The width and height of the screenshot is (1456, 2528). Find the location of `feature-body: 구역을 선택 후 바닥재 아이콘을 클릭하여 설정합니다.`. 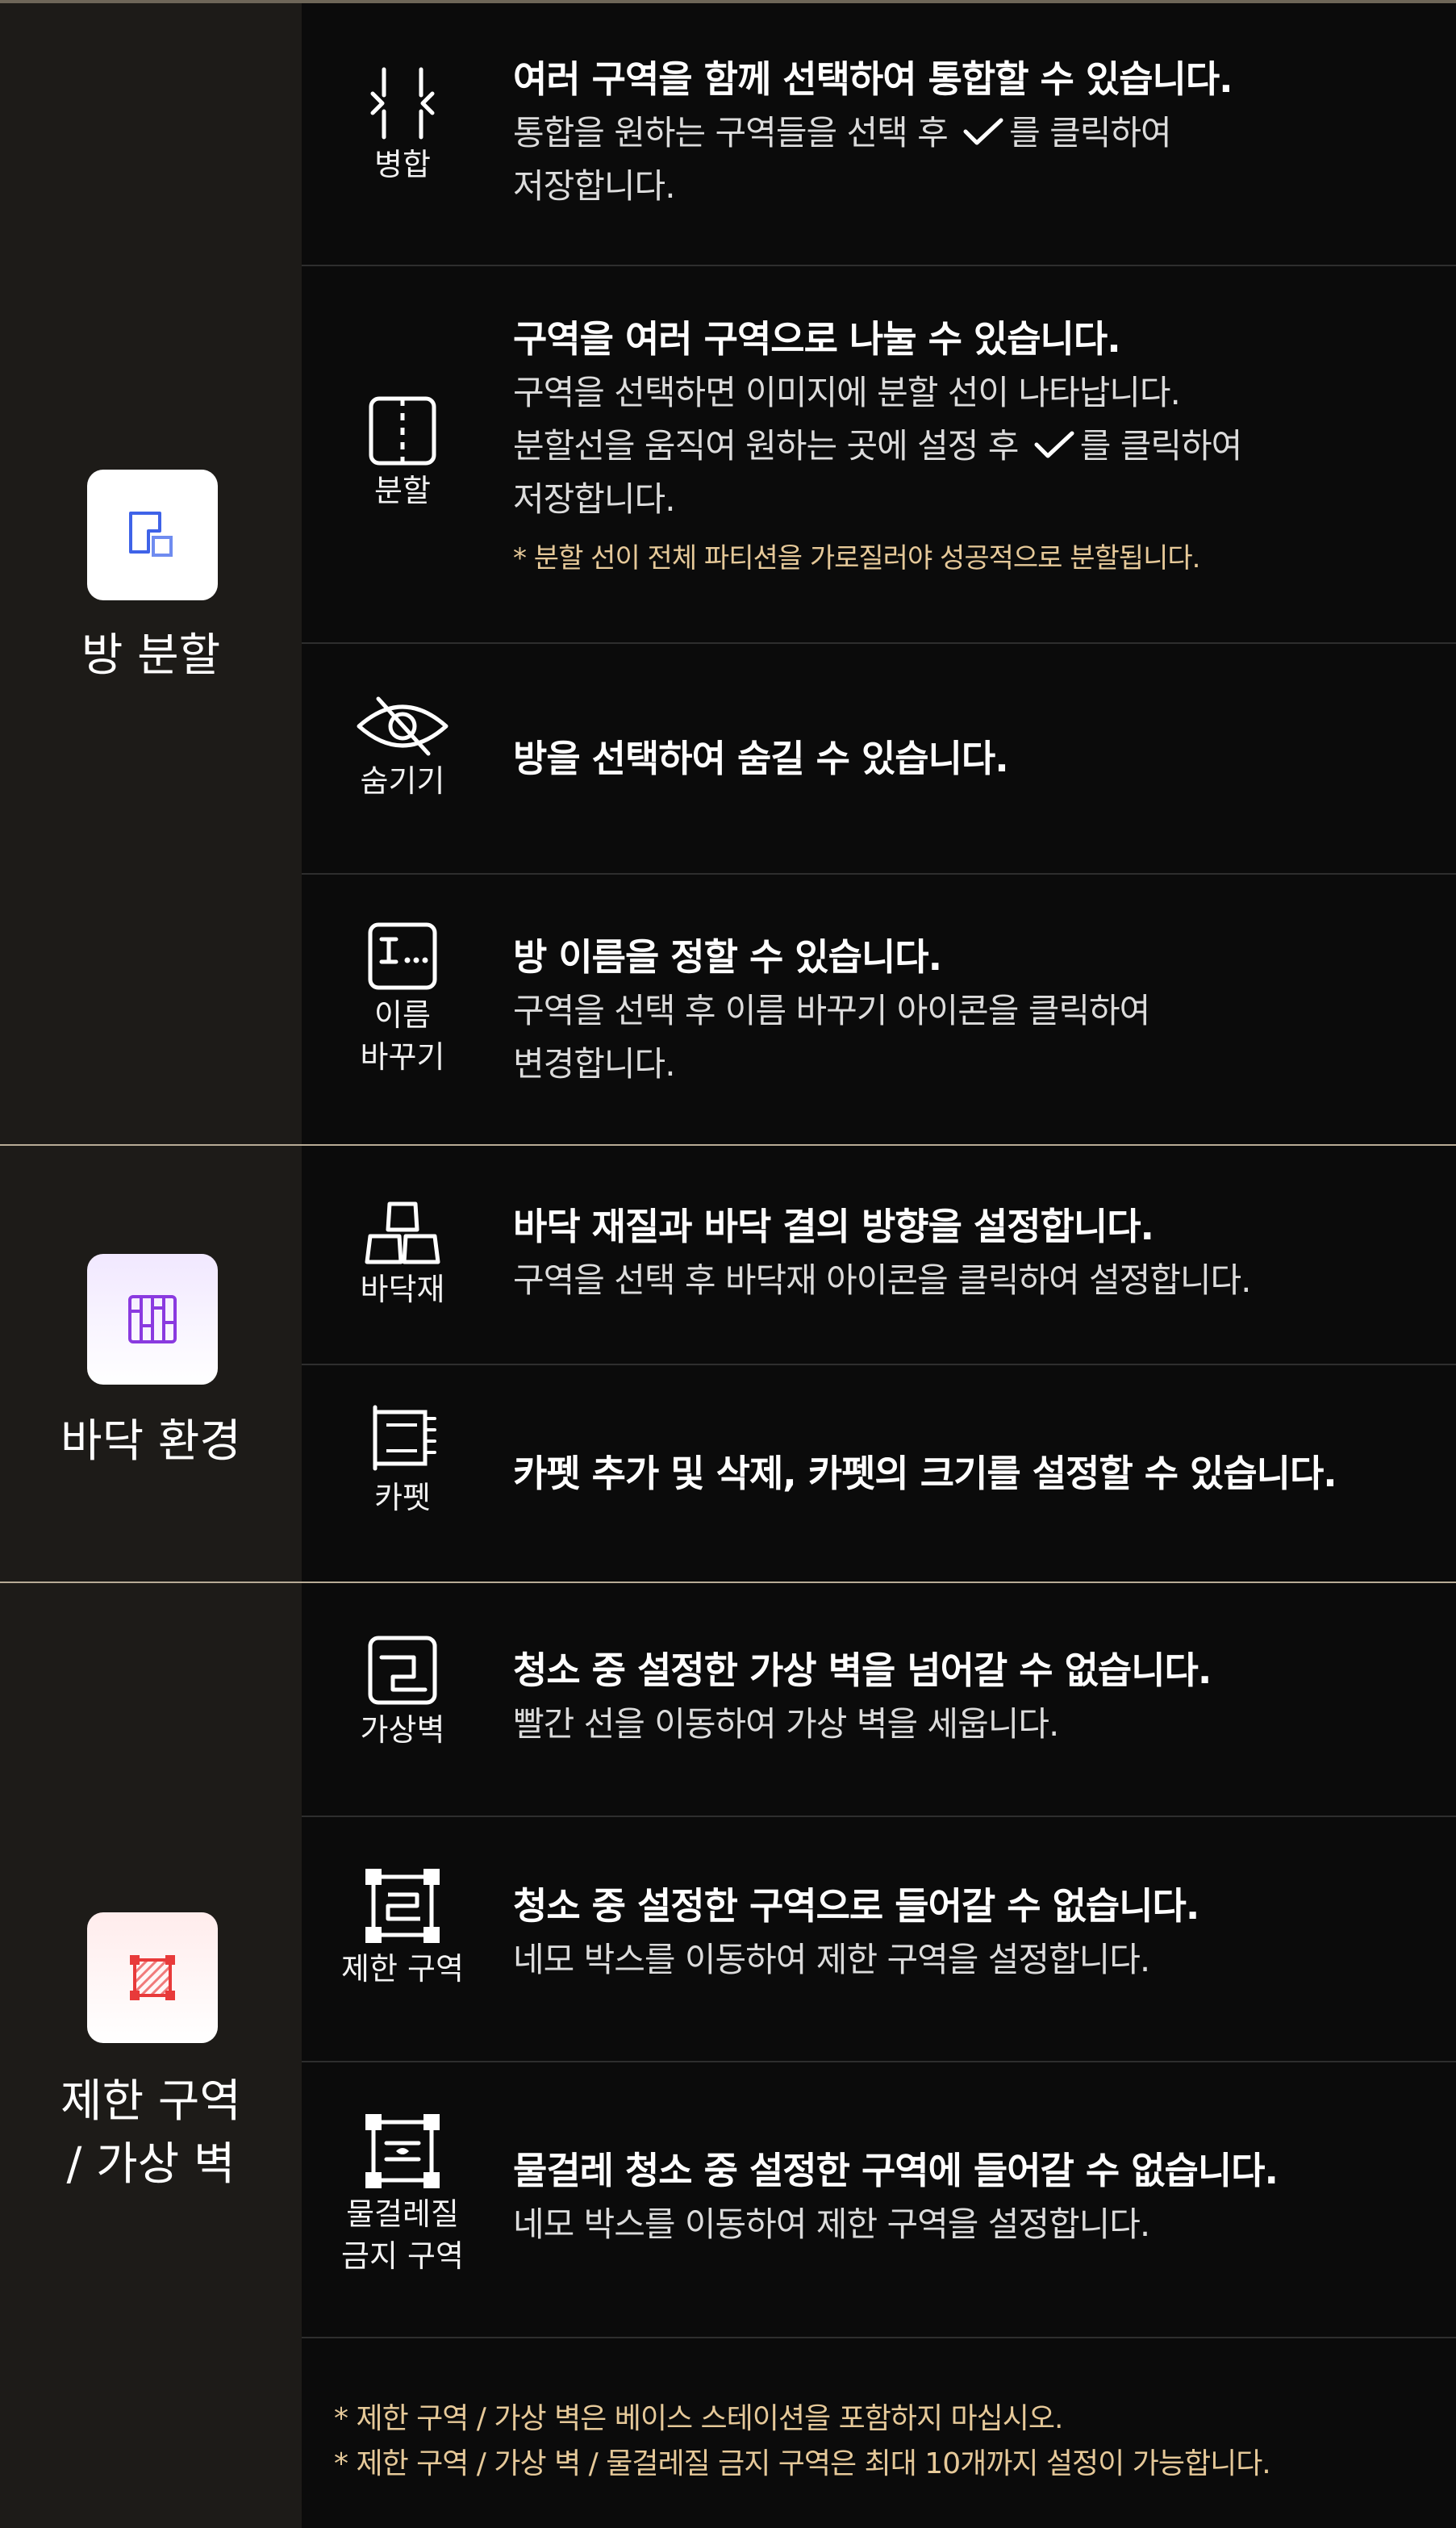

feature-body: 구역을 선택 후 바닥재 아이콘을 클릭하여 설정합니다. is located at coordinates (882, 1280).